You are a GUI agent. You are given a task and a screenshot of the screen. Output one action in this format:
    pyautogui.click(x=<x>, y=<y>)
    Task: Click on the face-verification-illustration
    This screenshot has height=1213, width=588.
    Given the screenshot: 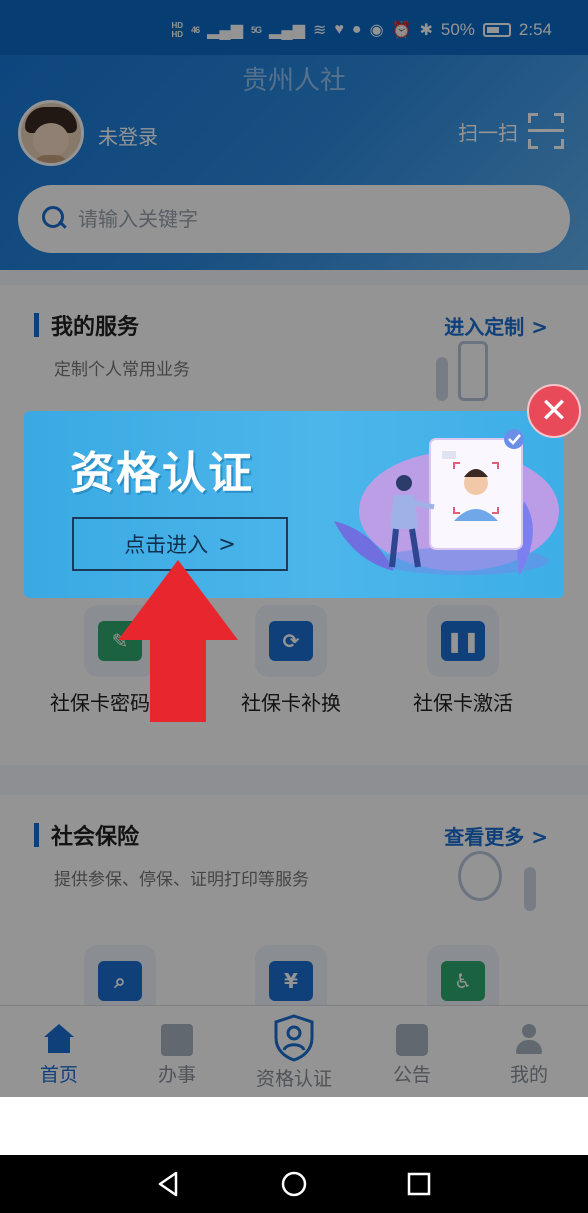 What is the action you would take?
    pyautogui.click(x=446, y=502)
    